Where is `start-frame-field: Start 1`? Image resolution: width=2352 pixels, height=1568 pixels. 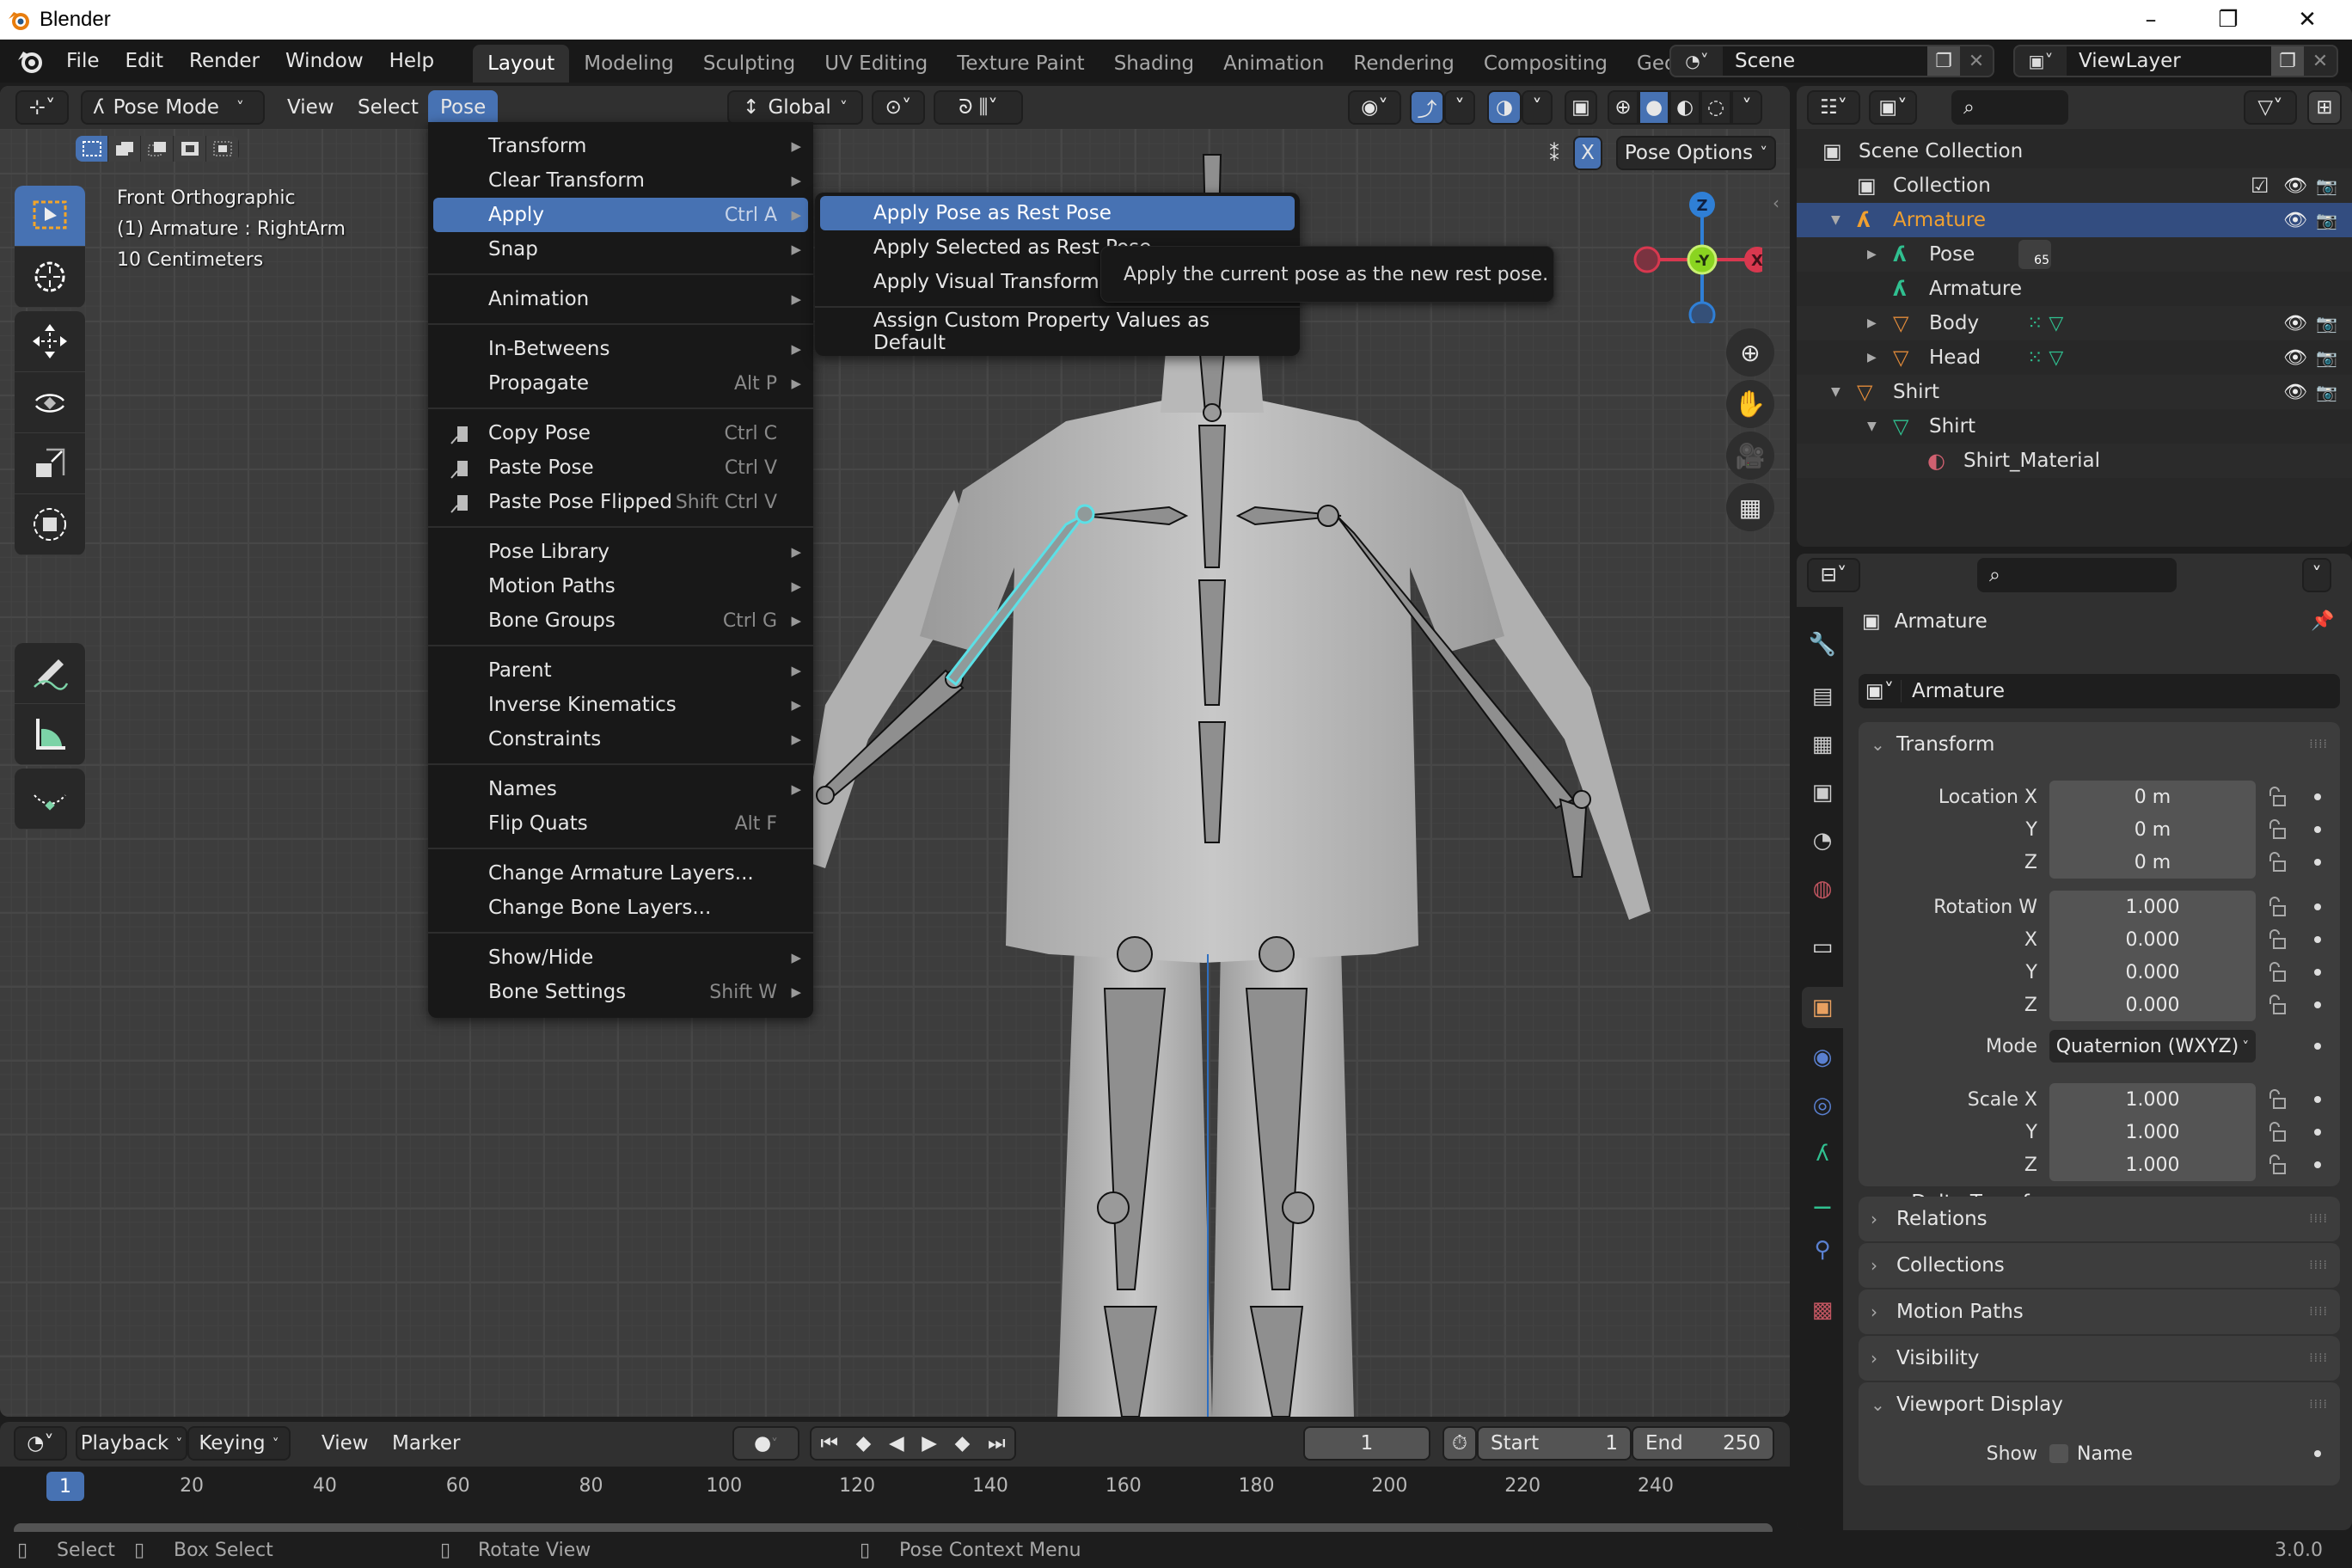 start-frame-field: Start 1 is located at coordinates (1554, 1443).